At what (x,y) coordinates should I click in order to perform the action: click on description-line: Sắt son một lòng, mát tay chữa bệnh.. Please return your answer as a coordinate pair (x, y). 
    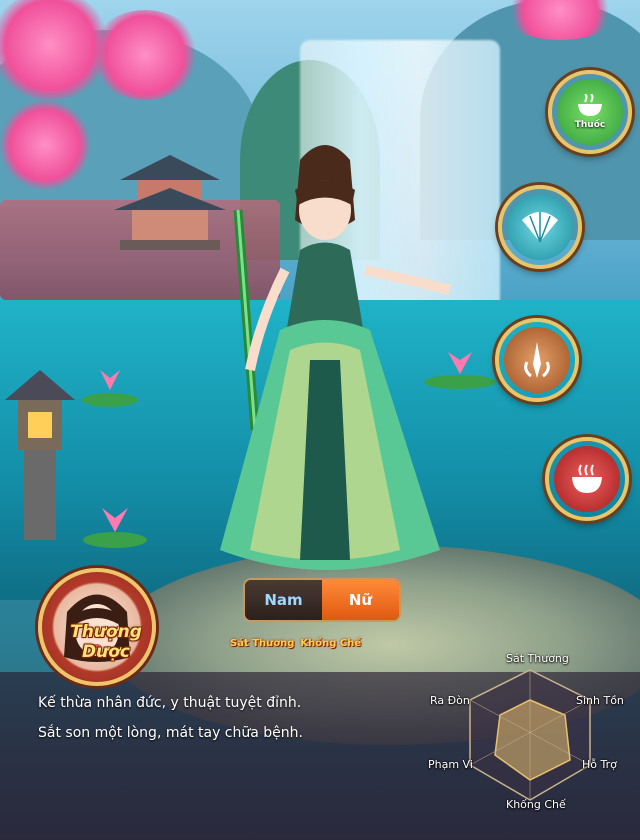
    Looking at the image, I should click on (170, 733).